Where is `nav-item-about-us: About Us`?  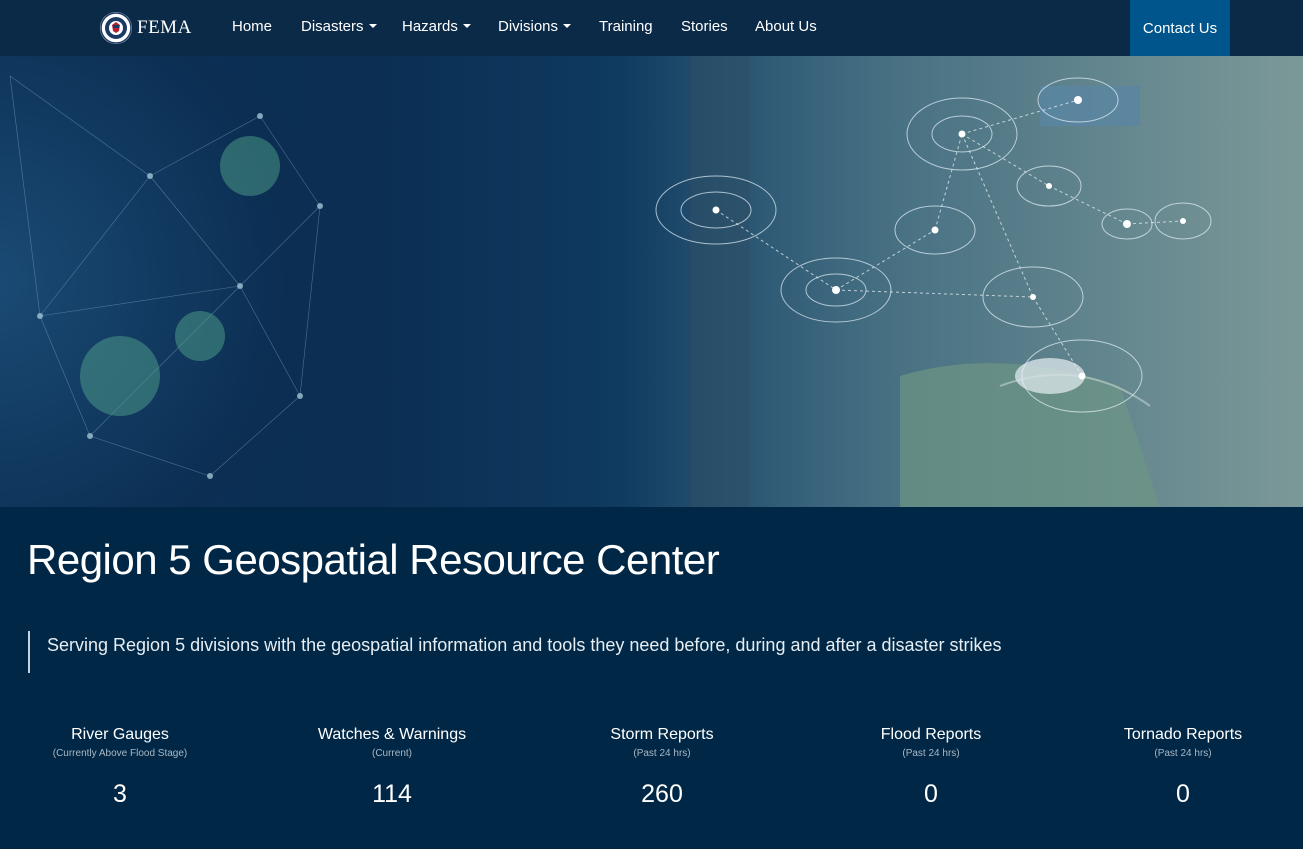 nav-item-about-us: About Us is located at coordinates (786, 28).